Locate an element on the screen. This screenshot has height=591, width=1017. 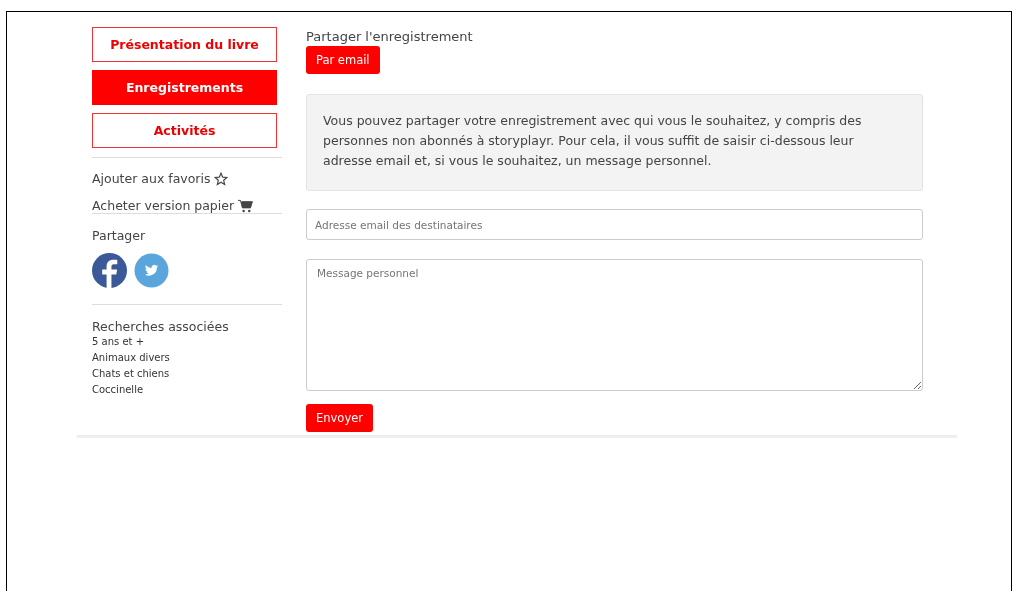
related-link: Animaux divers is located at coordinates (184, 358).